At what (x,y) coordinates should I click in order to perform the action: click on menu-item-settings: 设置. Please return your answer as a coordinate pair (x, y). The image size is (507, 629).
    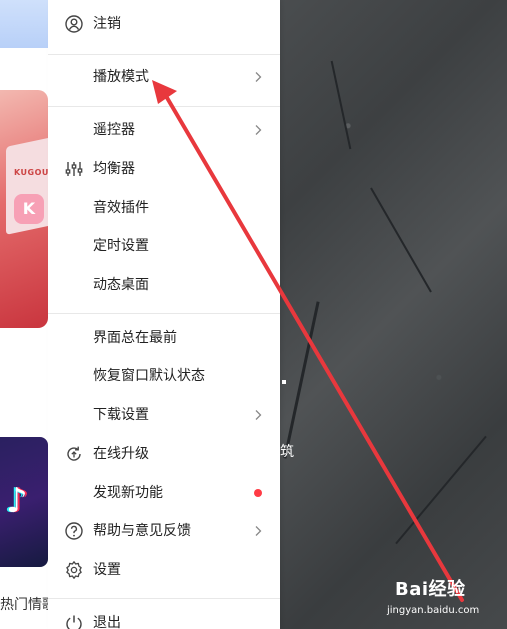
    Looking at the image, I should click on (164, 570).